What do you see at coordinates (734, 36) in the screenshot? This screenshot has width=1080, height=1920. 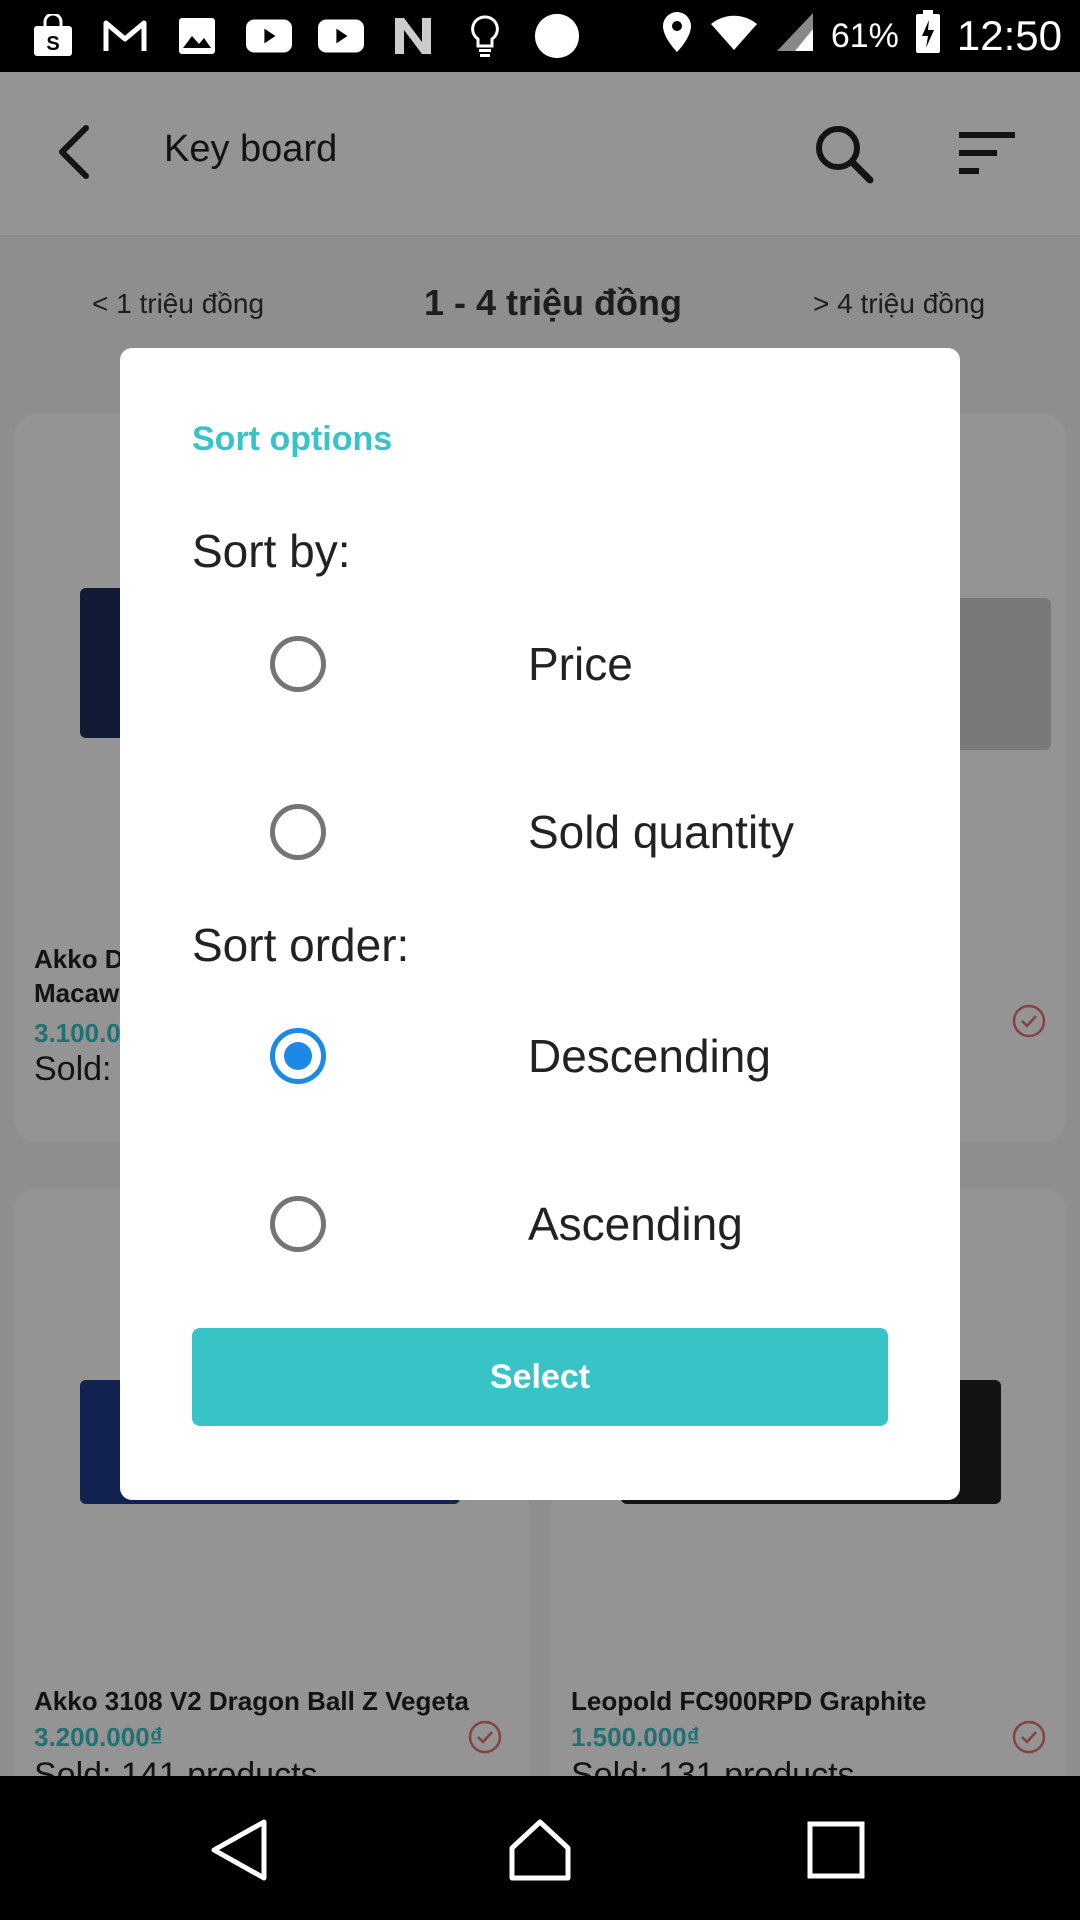 I see `wifi-icon` at bounding box center [734, 36].